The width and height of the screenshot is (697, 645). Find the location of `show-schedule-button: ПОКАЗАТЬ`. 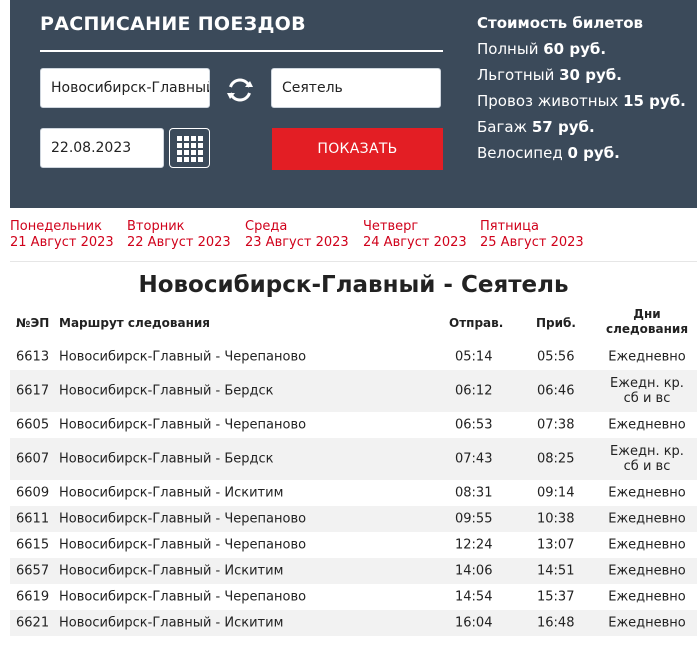

show-schedule-button: ПОКАЗАТЬ is located at coordinates (357, 149).